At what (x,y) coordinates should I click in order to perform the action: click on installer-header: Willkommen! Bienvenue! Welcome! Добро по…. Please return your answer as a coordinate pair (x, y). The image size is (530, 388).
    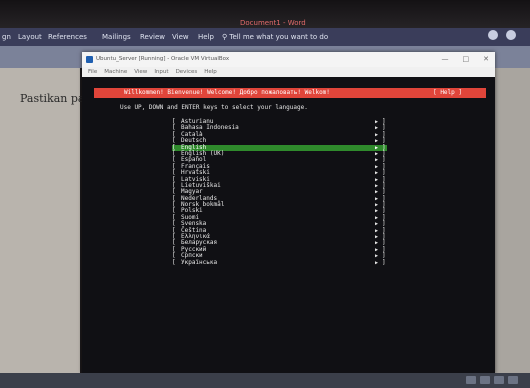
    Looking at the image, I should click on (290, 93).